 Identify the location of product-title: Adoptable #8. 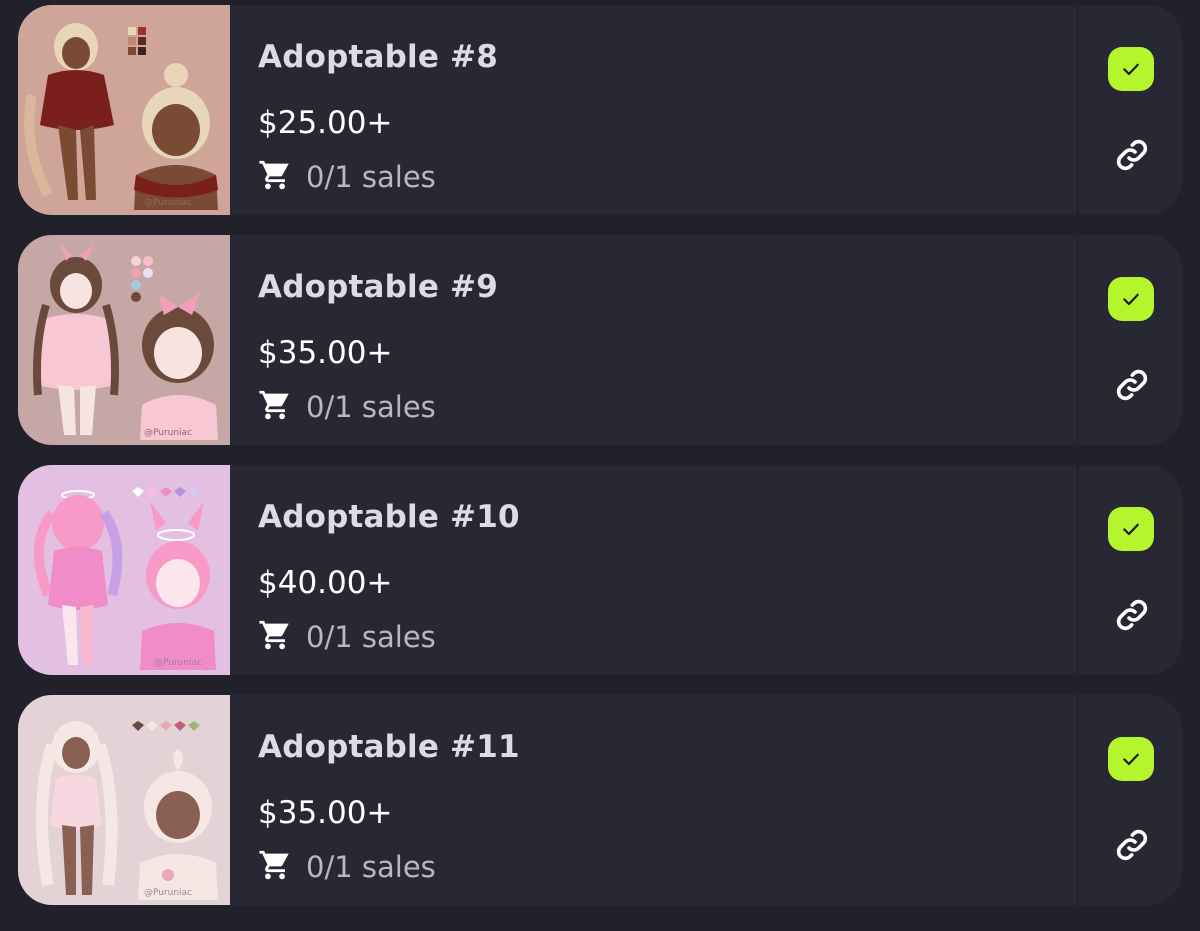
(378, 57).